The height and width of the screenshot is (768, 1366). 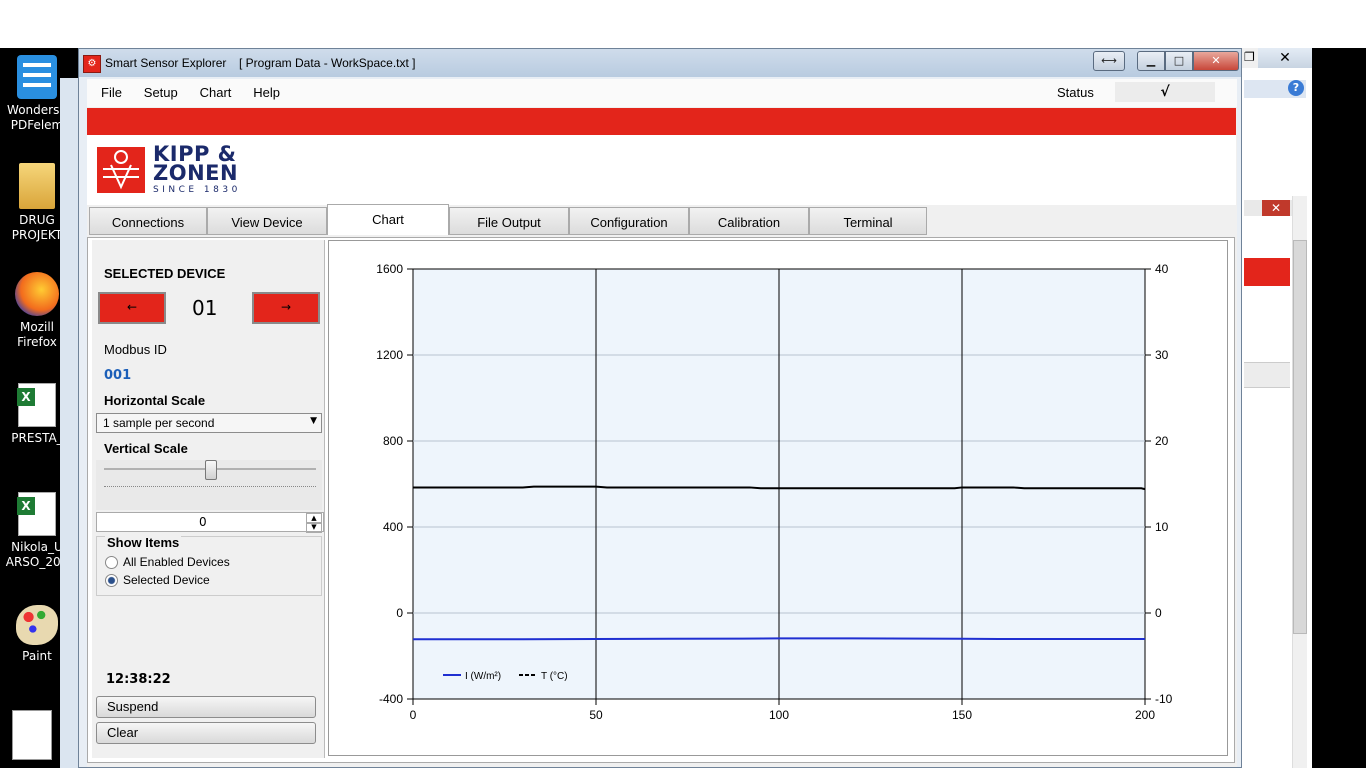 I want to click on vertical-scale-spinbox: 0 ▲ ▼, so click(x=210, y=522).